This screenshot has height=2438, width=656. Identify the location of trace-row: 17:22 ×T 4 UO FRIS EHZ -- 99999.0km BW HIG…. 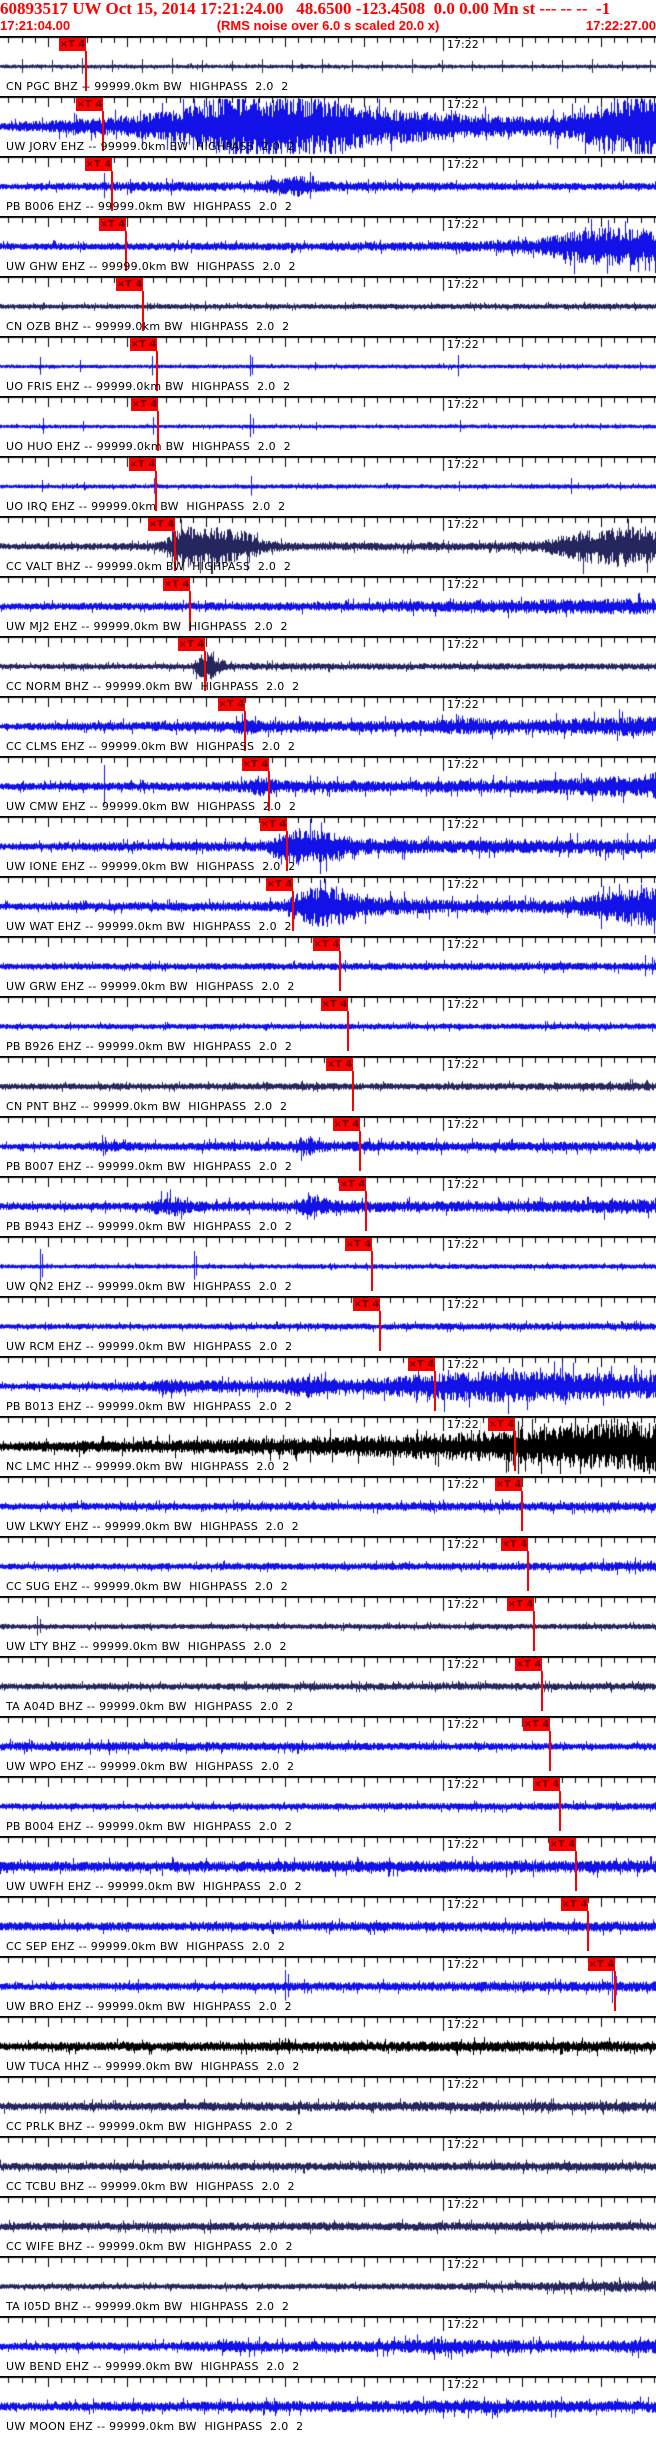
(328, 366).